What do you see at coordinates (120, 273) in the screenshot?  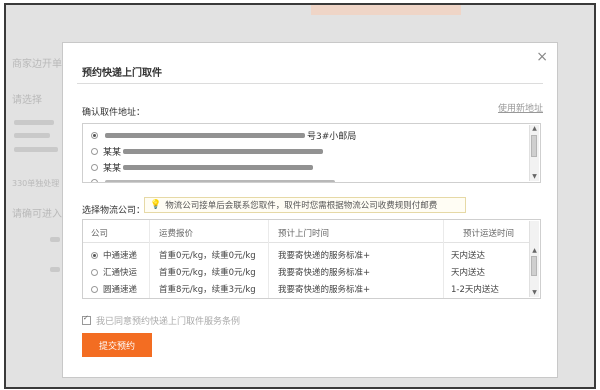 I see `company-name: 汇通快运` at bounding box center [120, 273].